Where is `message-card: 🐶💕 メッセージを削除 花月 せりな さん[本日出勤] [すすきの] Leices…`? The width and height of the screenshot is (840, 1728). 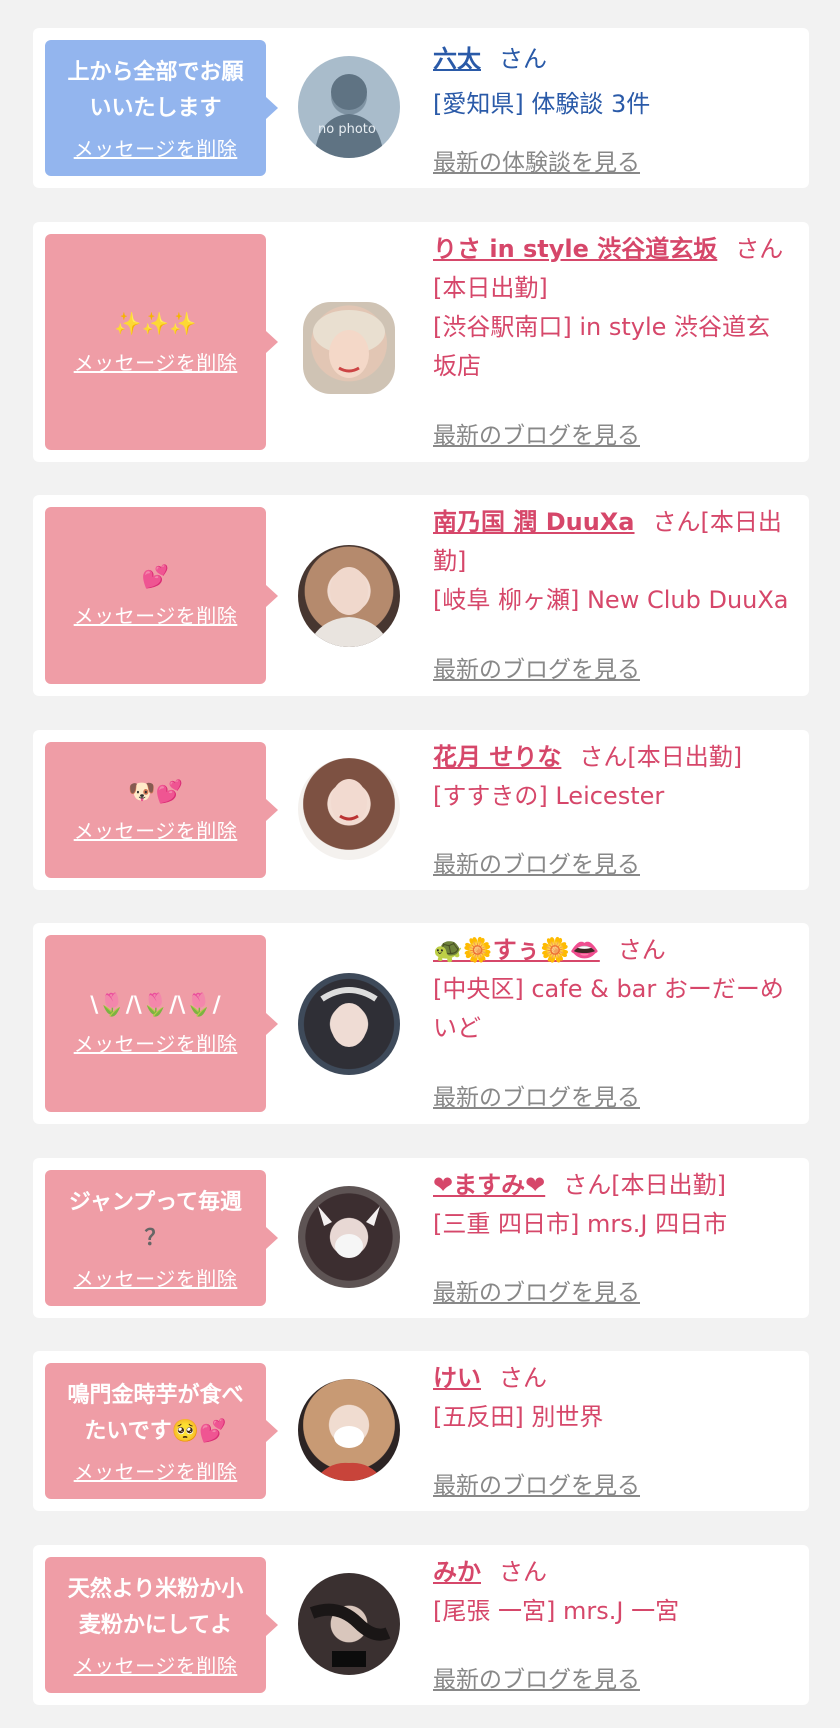 message-card: 🐶💕 メッセージを削除 花月 せりな さん[本日出勤] [すすきの] Leices… is located at coordinates (421, 810).